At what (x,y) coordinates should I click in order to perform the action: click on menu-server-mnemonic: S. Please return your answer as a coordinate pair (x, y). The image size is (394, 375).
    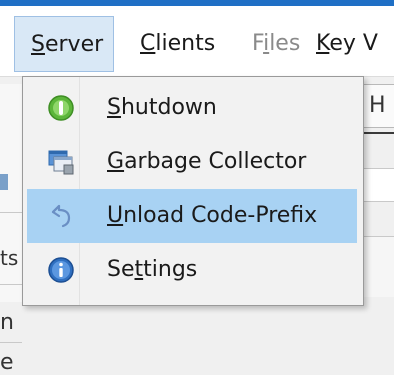
    Looking at the image, I should click on (38, 44).